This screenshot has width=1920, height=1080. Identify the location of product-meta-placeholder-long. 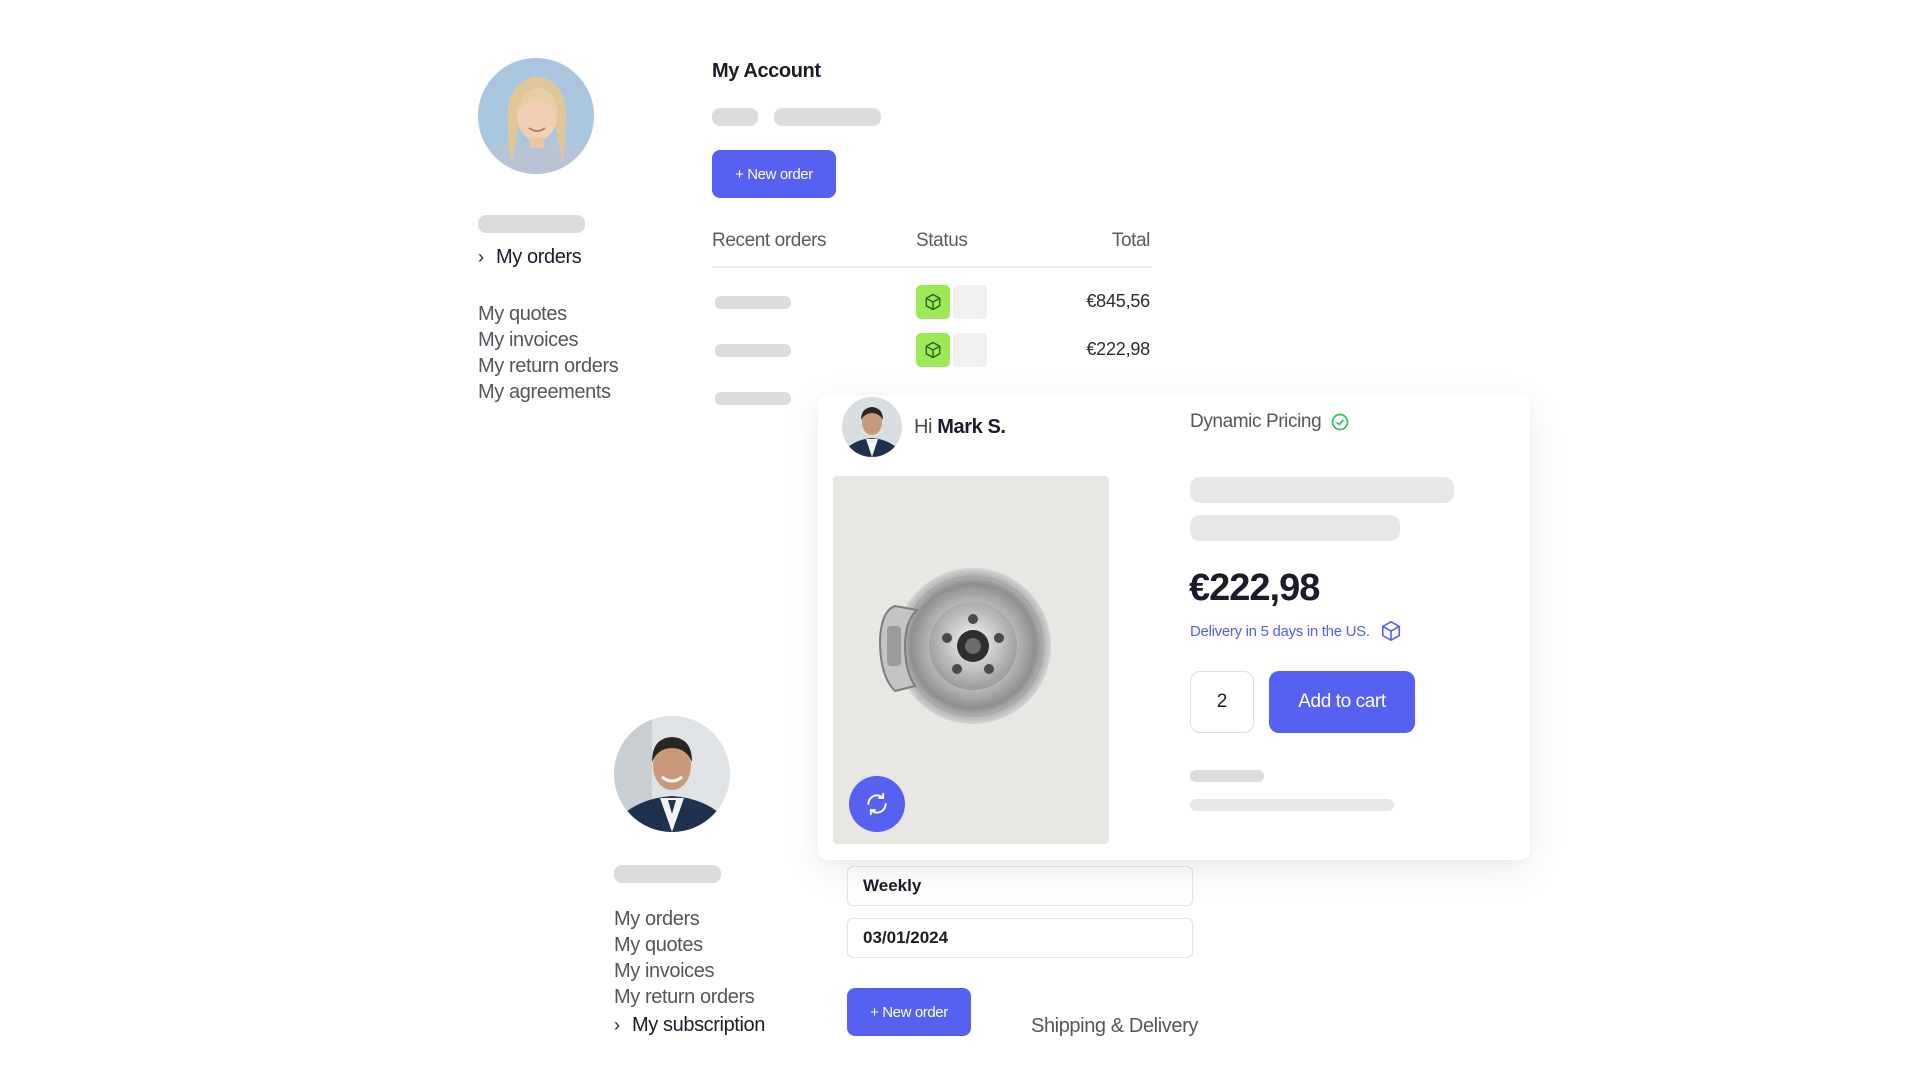
(1292, 805).